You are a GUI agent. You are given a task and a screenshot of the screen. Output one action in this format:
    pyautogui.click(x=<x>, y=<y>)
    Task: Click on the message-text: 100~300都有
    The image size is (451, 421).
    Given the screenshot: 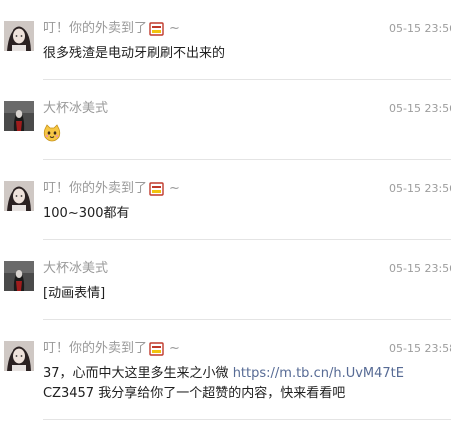 What is the action you would take?
    pyautogui.click(x=86, y=213)
    